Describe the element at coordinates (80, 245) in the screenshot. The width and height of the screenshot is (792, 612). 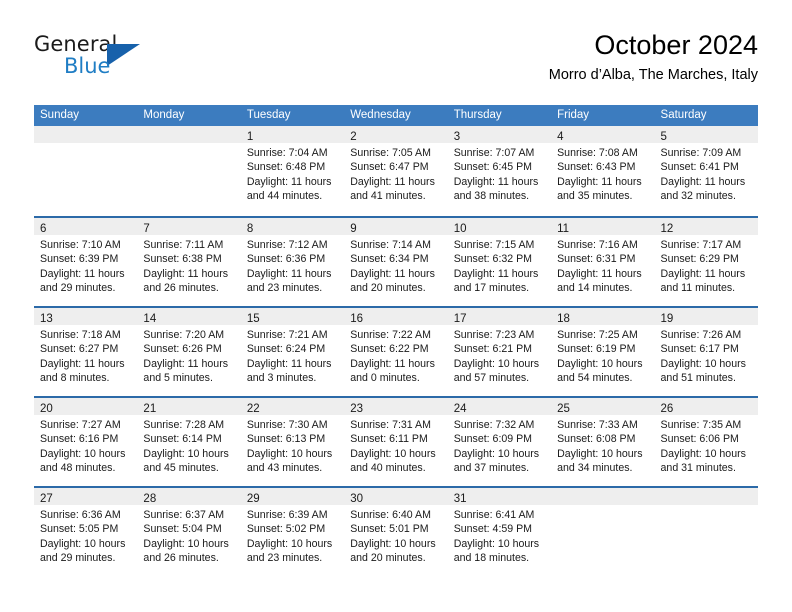
I see `sunrise-text: Sunrise: 7:10 AM` at that location.